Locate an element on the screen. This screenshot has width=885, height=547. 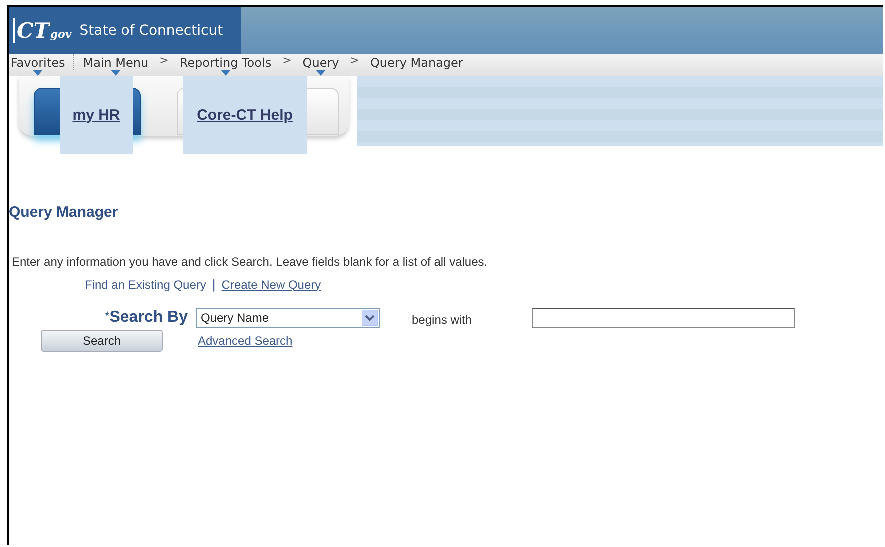
search-by-dropdown: Query Name is located at coordinates (288, 318).